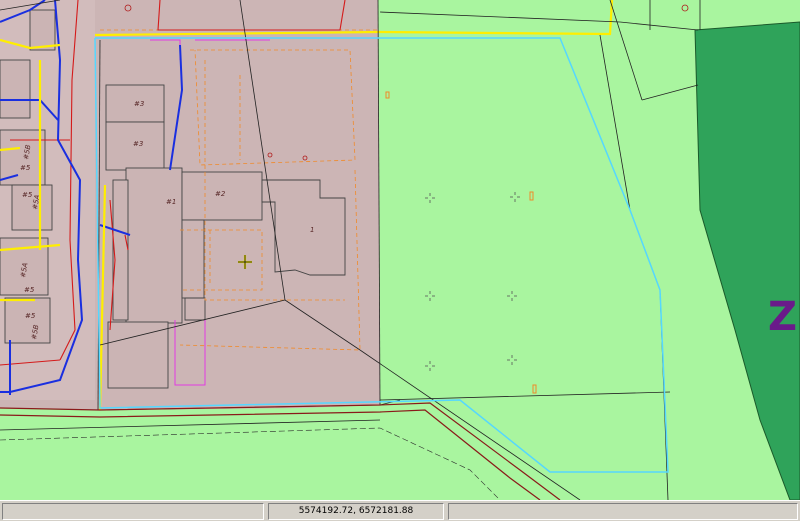 Image resolution: width=800 pixels, height=521 pixels. Describe the element at coordinates (29, 290) in the screenshot. I see `building-label-b8: #5` at that location.